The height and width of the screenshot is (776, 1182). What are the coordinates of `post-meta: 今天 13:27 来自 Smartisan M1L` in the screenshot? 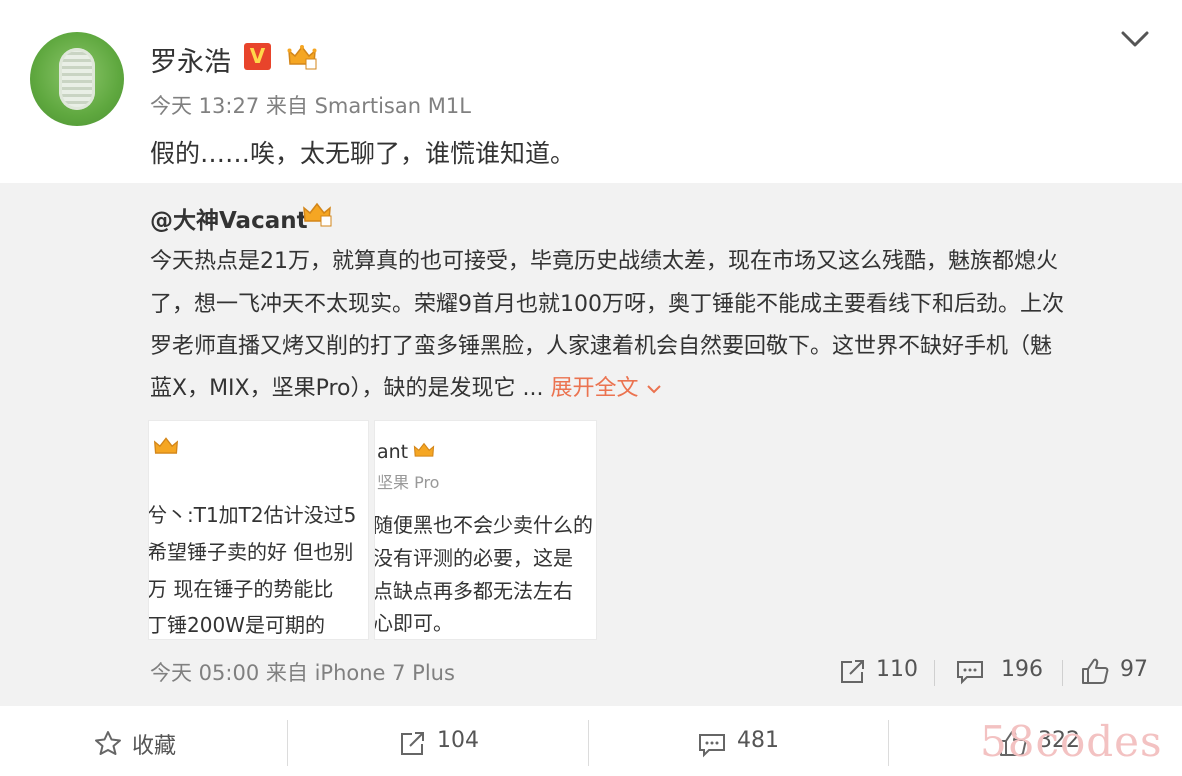 It's located at (310, 105).